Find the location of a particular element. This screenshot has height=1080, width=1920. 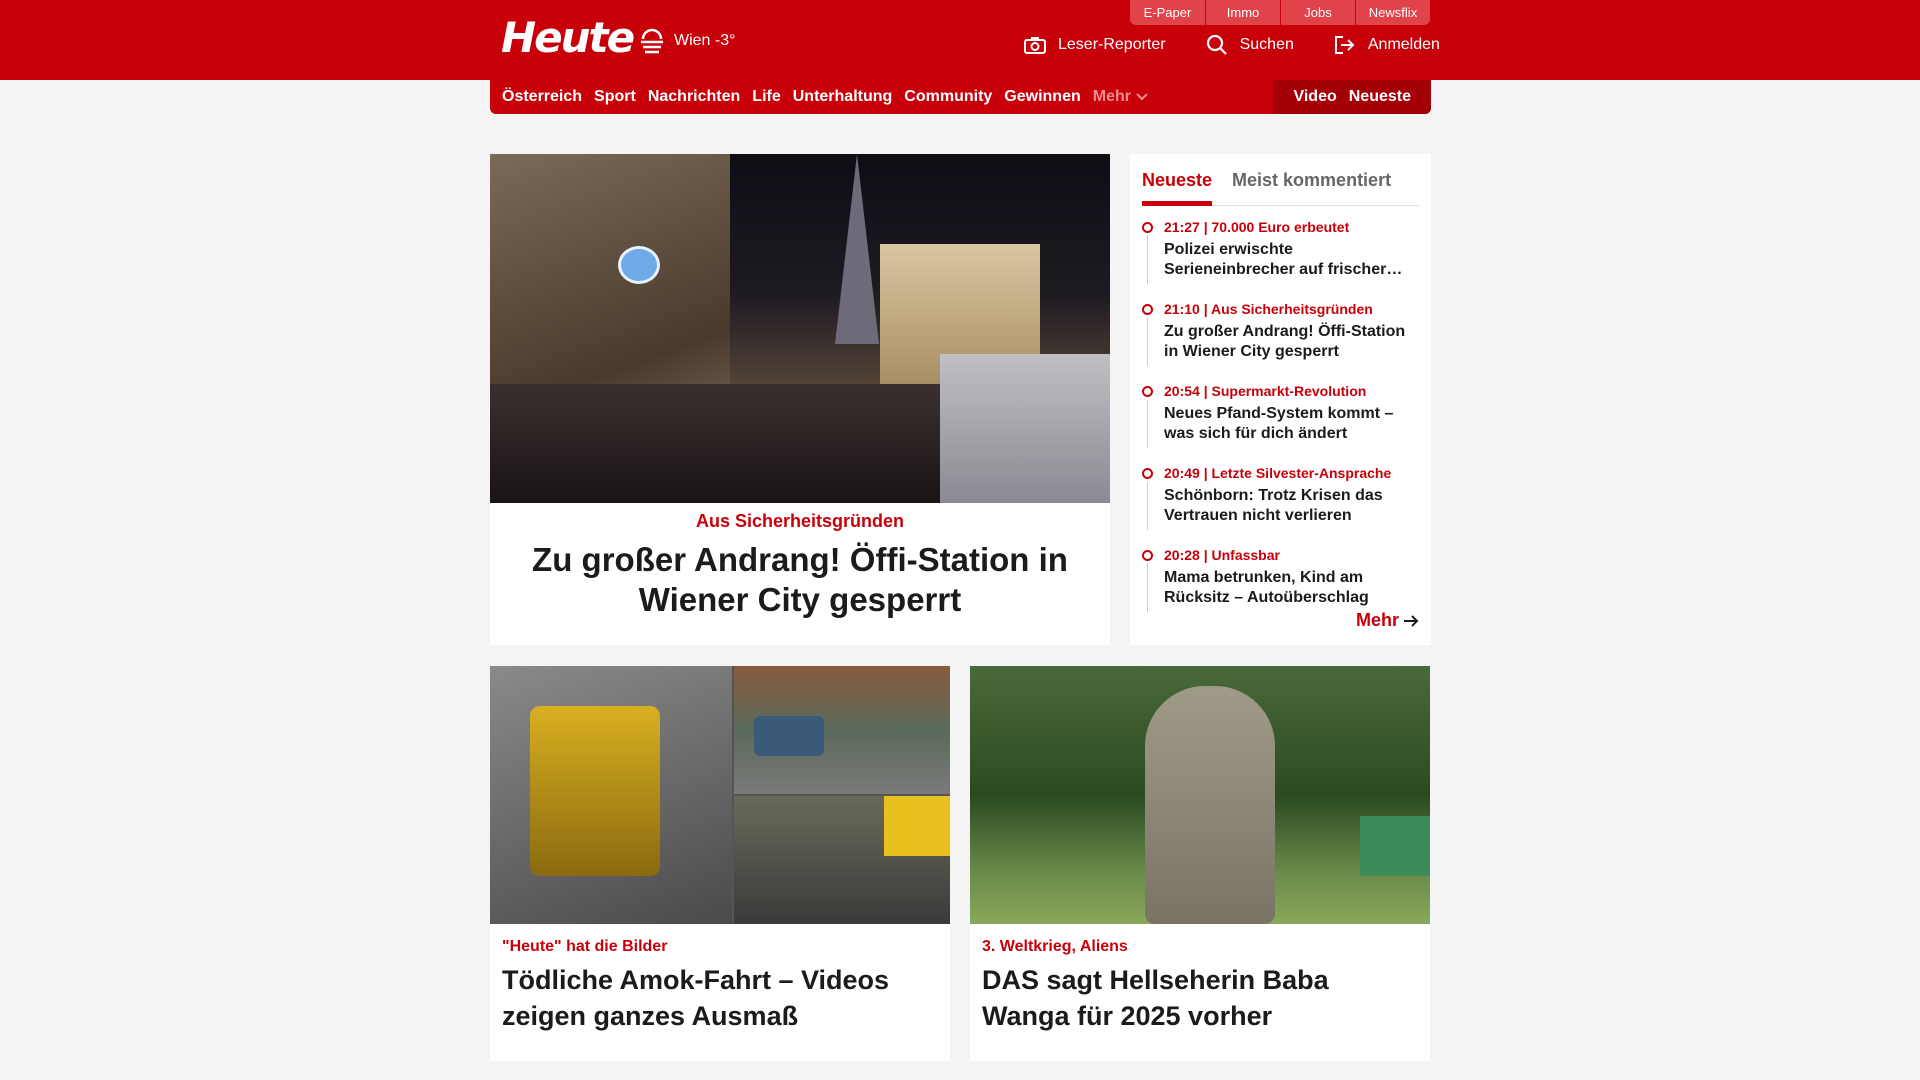

login-button: Anmelden is located at coordinates (1387, 45).